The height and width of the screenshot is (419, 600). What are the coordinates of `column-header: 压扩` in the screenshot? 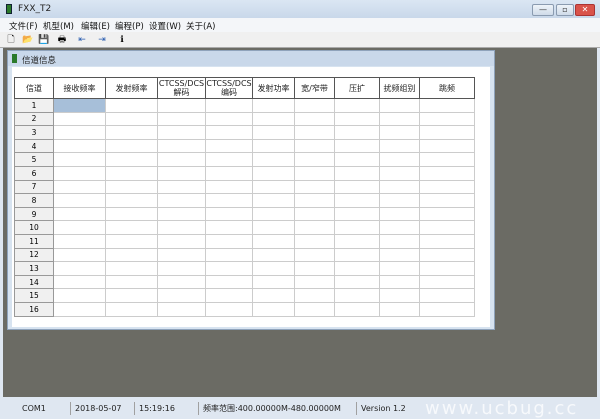 It's located at (357, 88).